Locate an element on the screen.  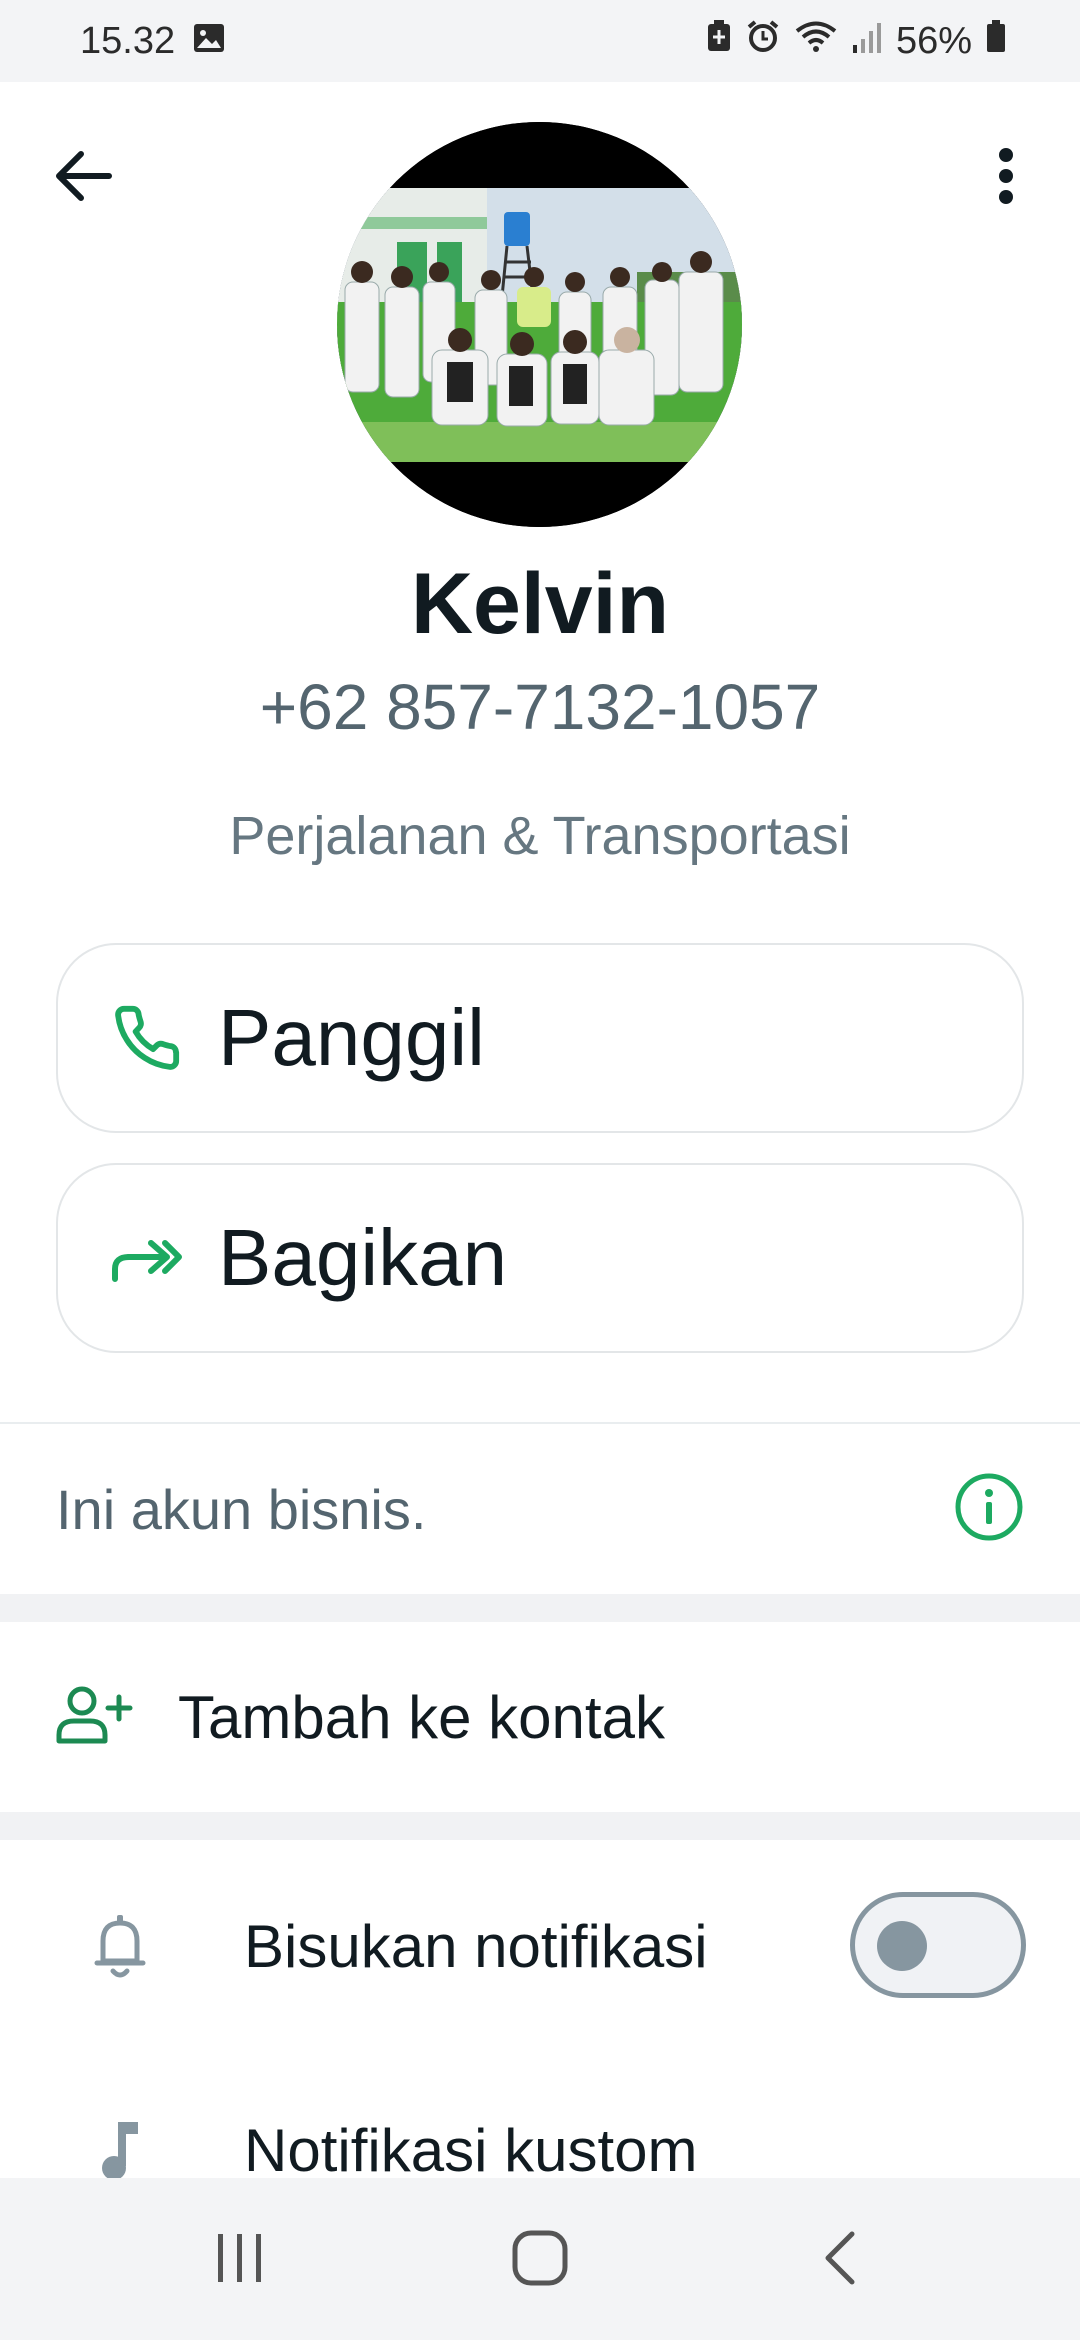
status-left: 15.32 is located at coordinates (152, 41).